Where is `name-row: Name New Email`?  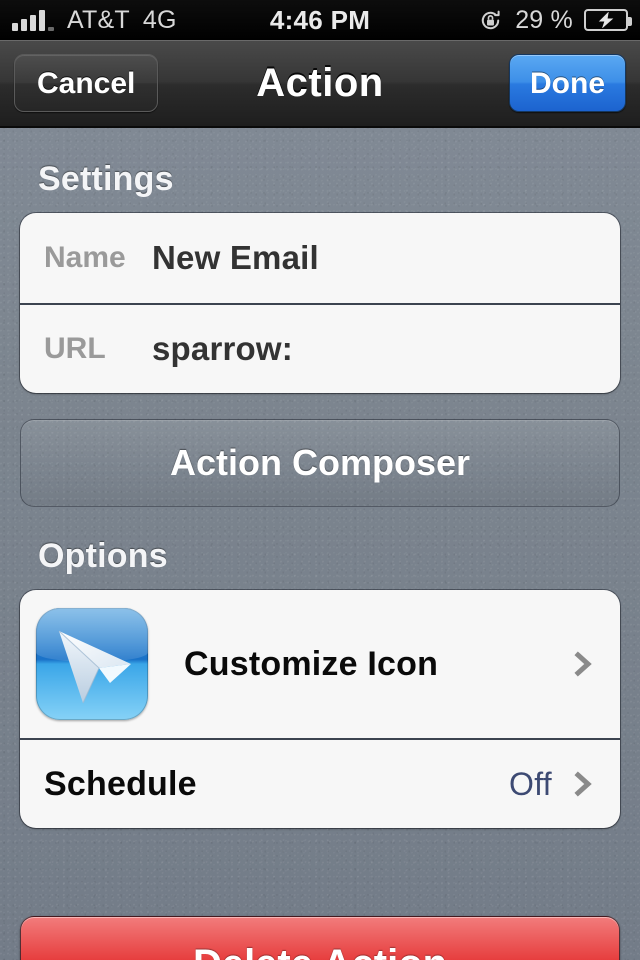 name-row: Name New Email is located at coordinates (320, 258).